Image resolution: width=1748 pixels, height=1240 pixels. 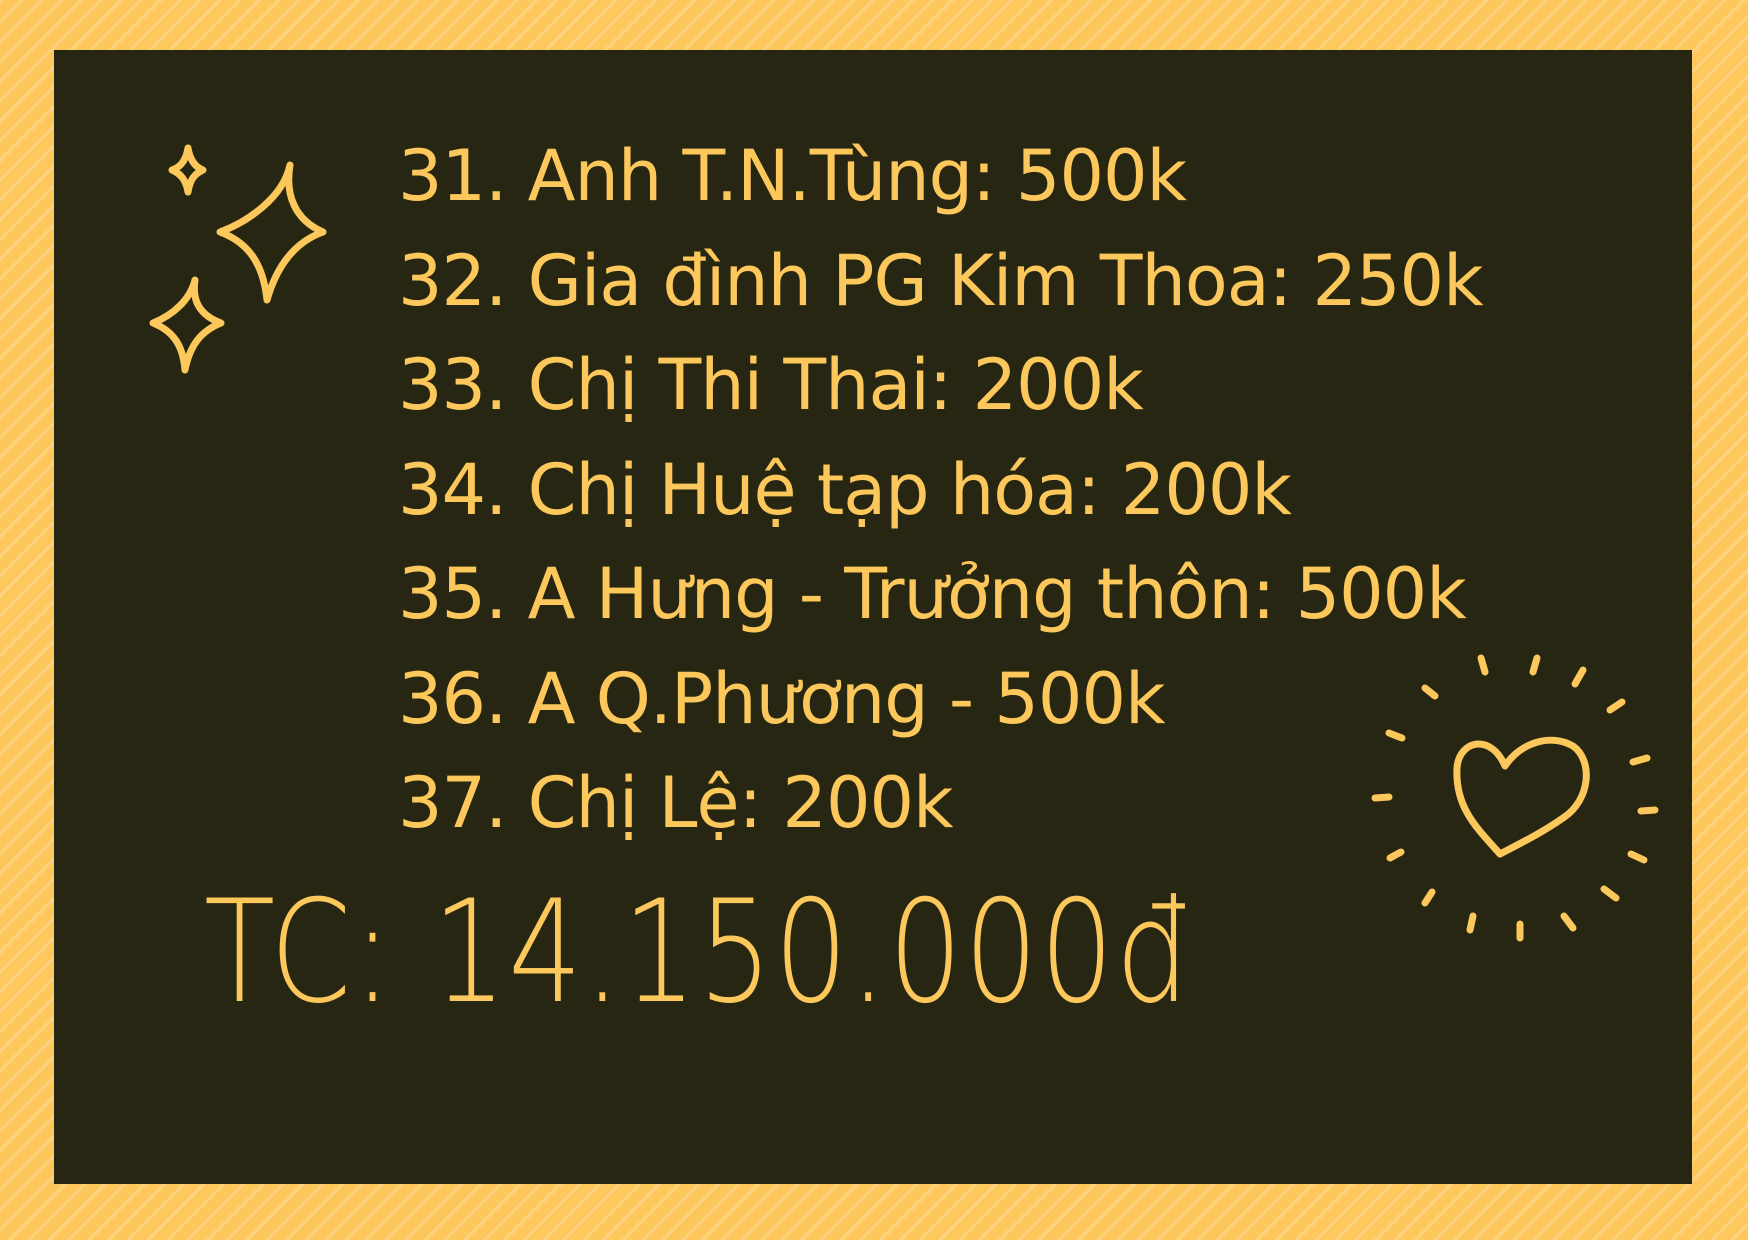 I want to click on donor-item: 31. Anh T.N.Tùng: 500k, so click(x=792, y=176).